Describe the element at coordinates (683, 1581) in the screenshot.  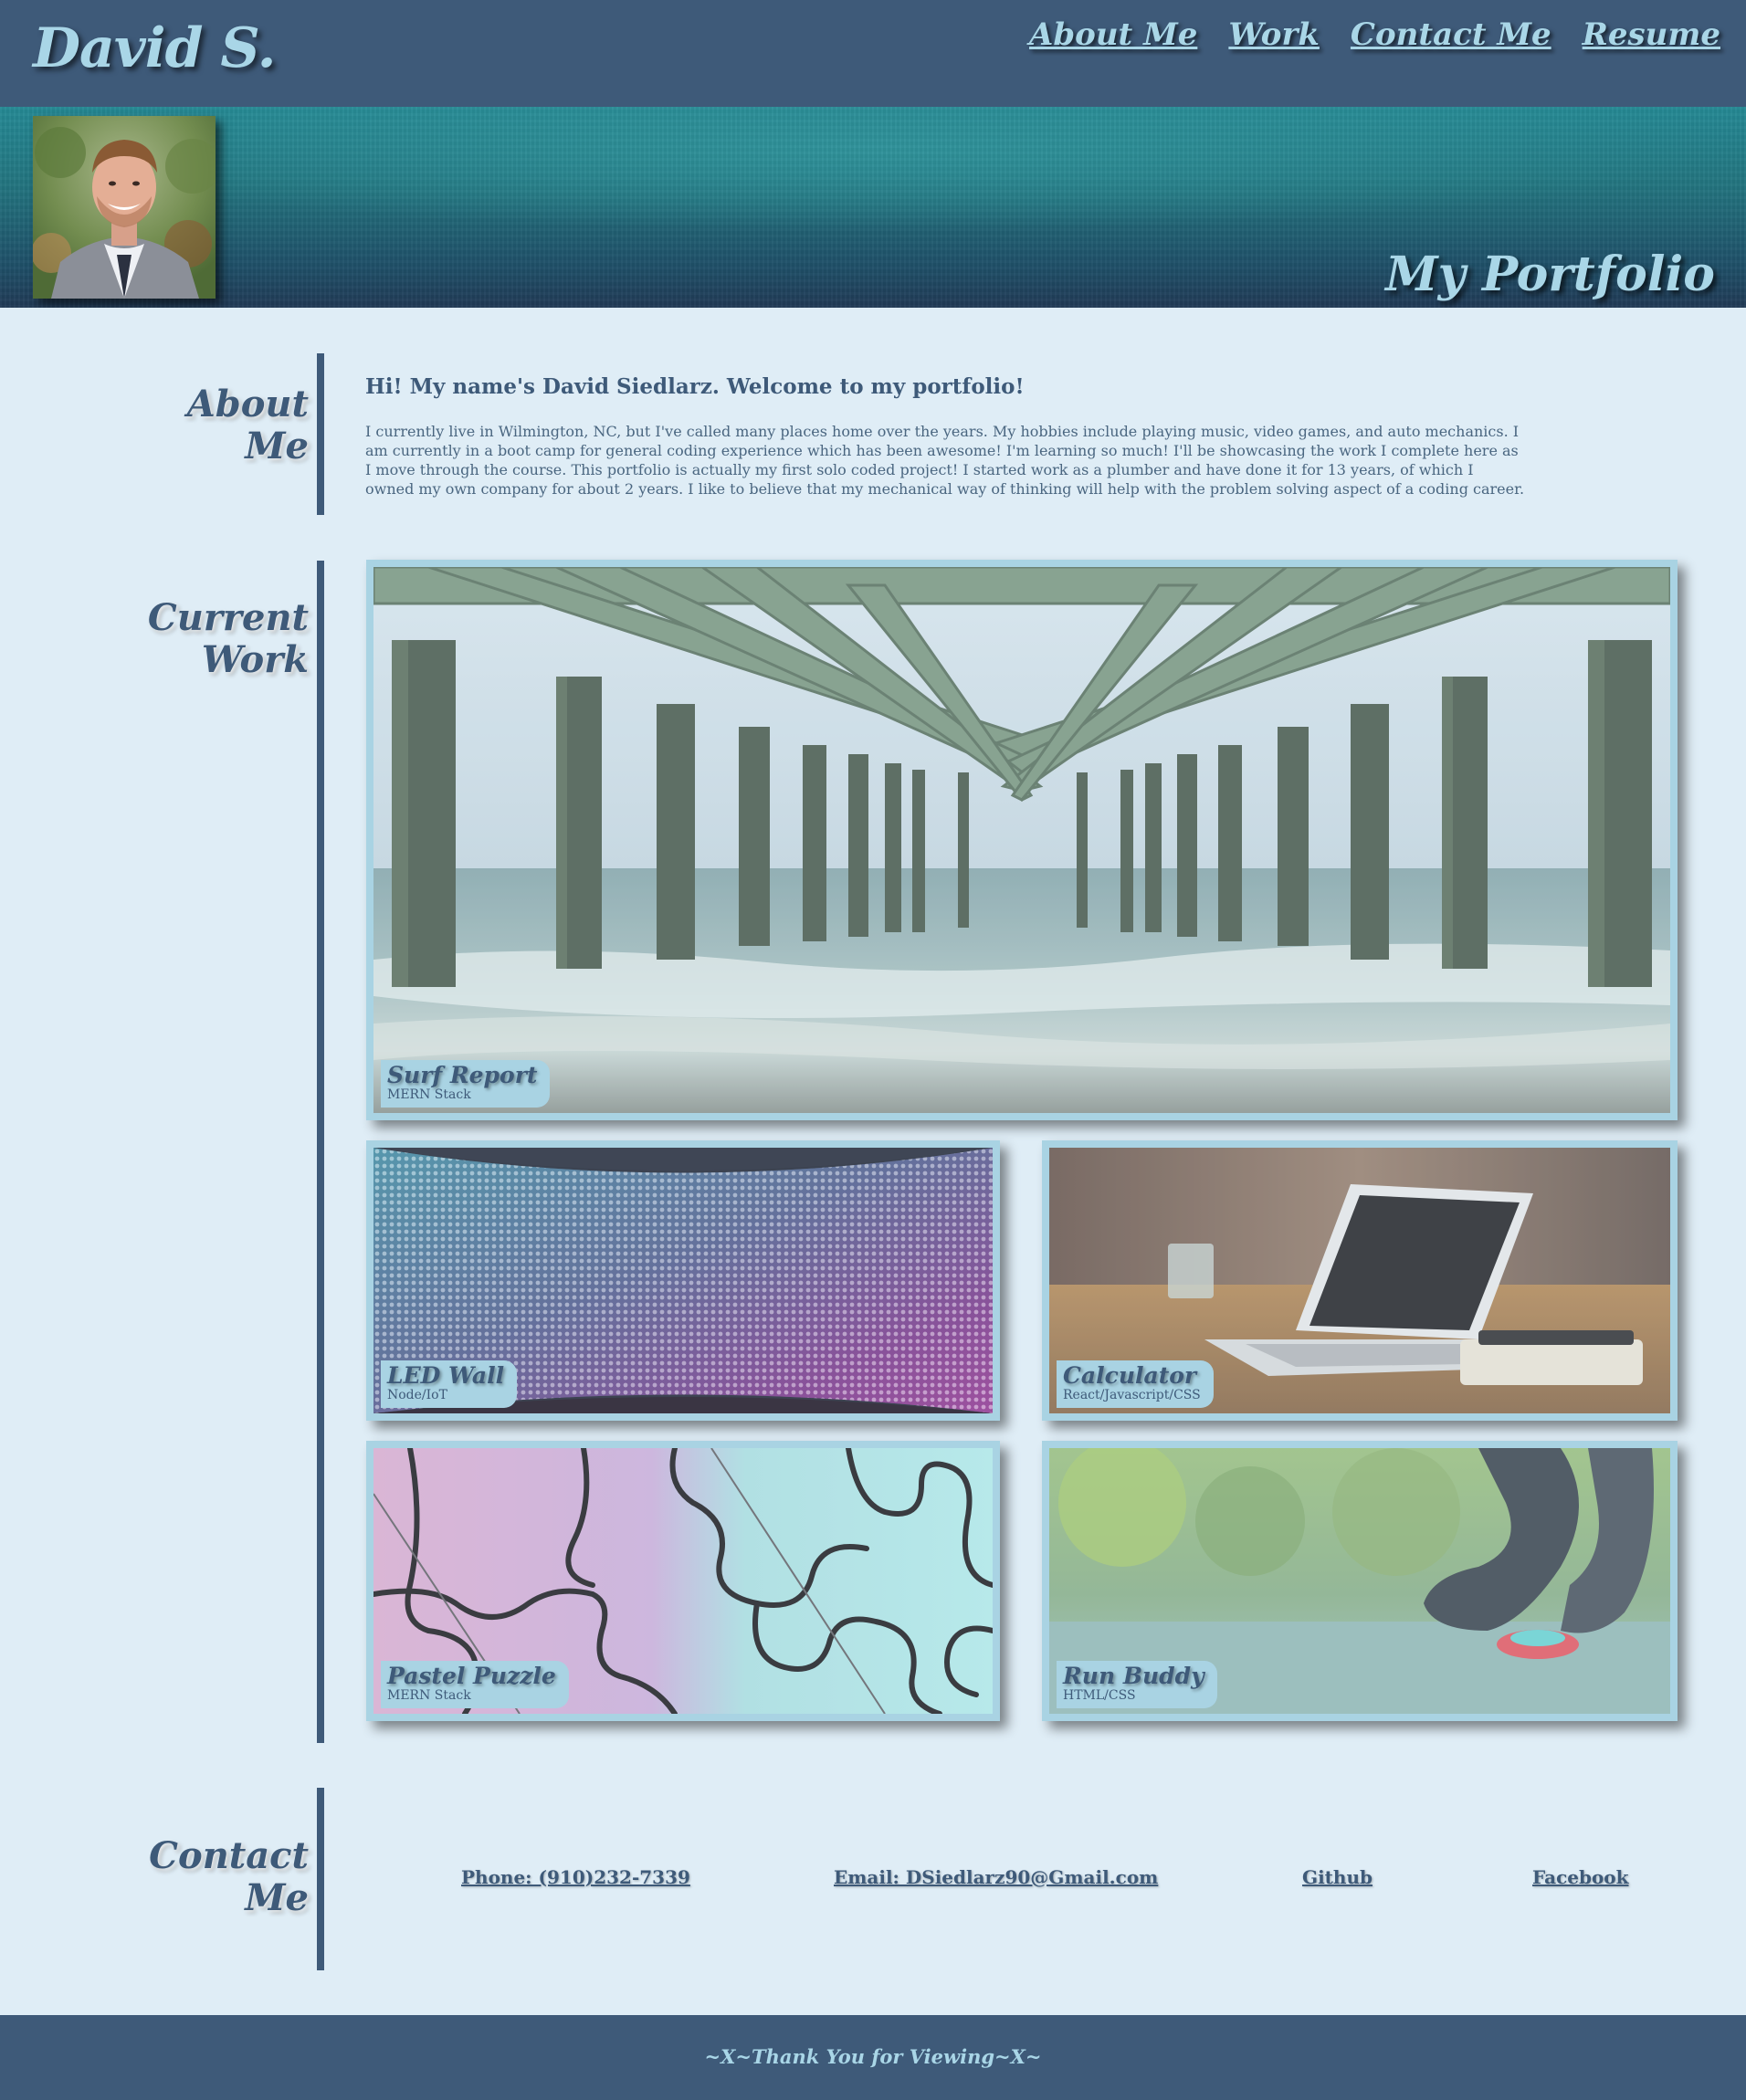
I see `project-card-pastel-puzzle: Pastel Puzzle MERN Stack` at that location.